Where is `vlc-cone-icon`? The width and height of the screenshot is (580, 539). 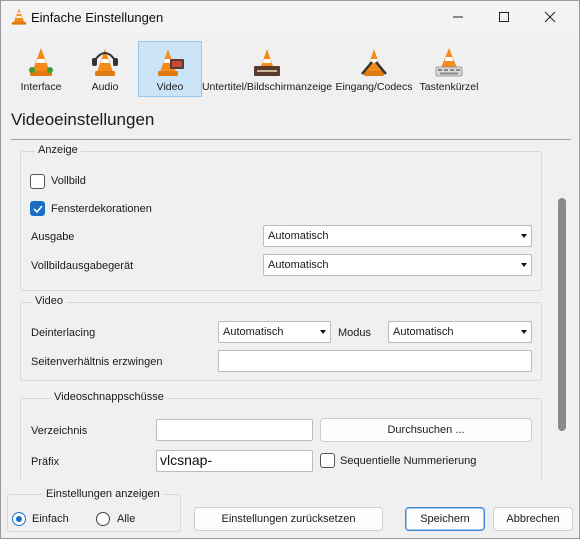
vlc-cone-icon is located at coordinates (19, 16).